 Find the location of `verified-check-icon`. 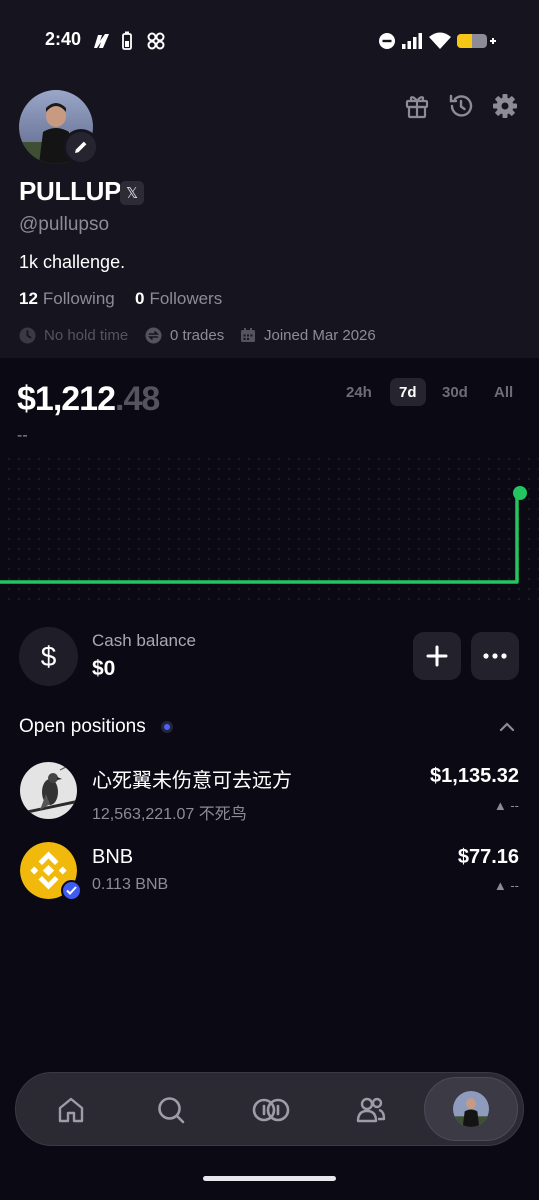

verified-check-icon is located at coordinates (71, 890).